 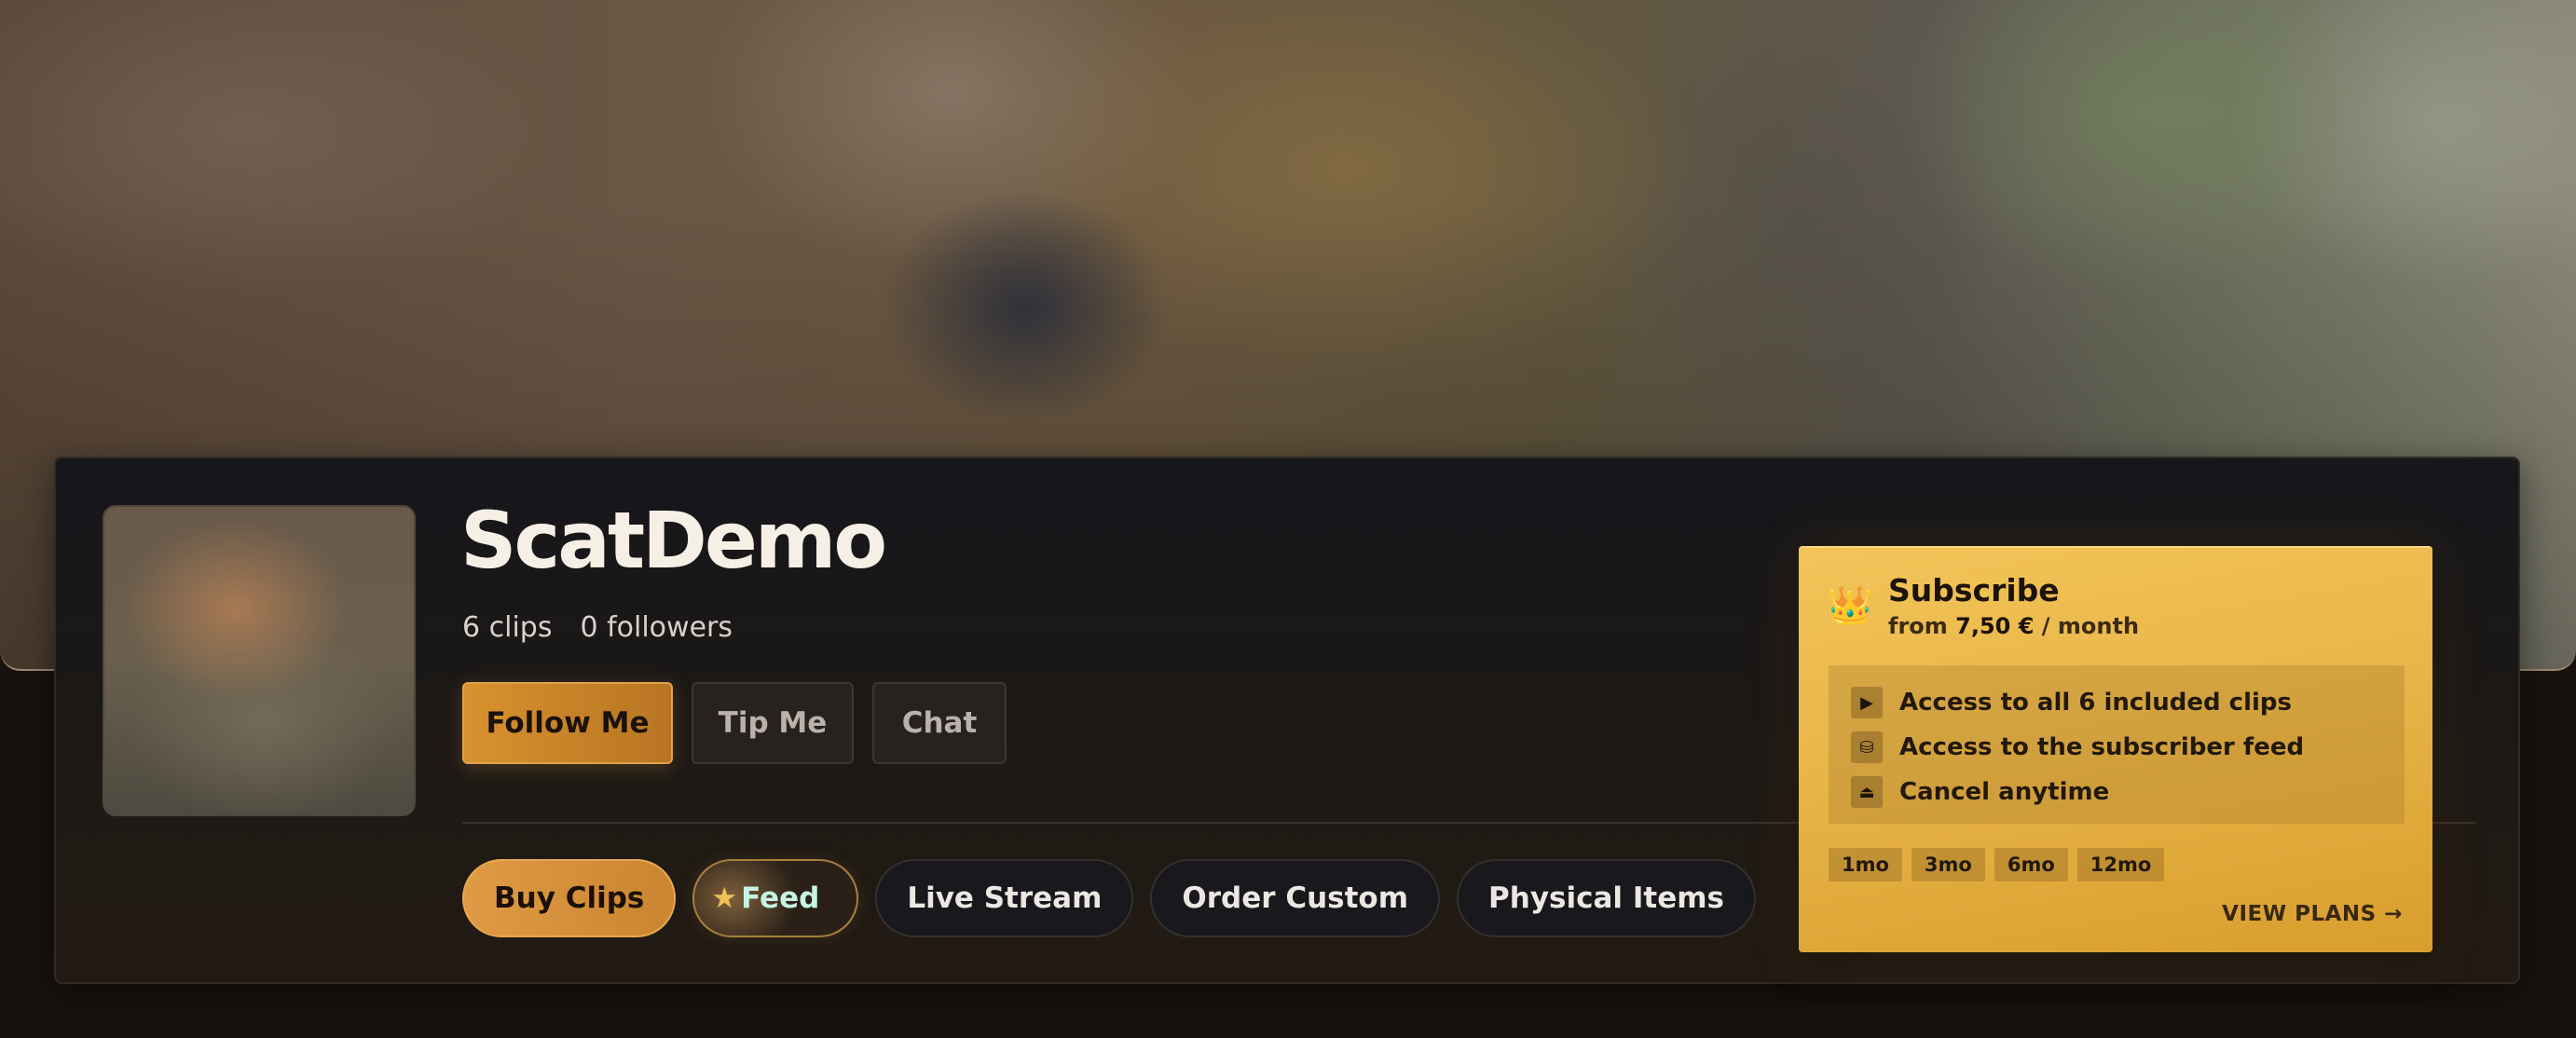 What do you see at coordinates (2102, 747) in the screenshot?
I see `feature-label: Access to the subscriber feed` at bounding box center [2102, 747].